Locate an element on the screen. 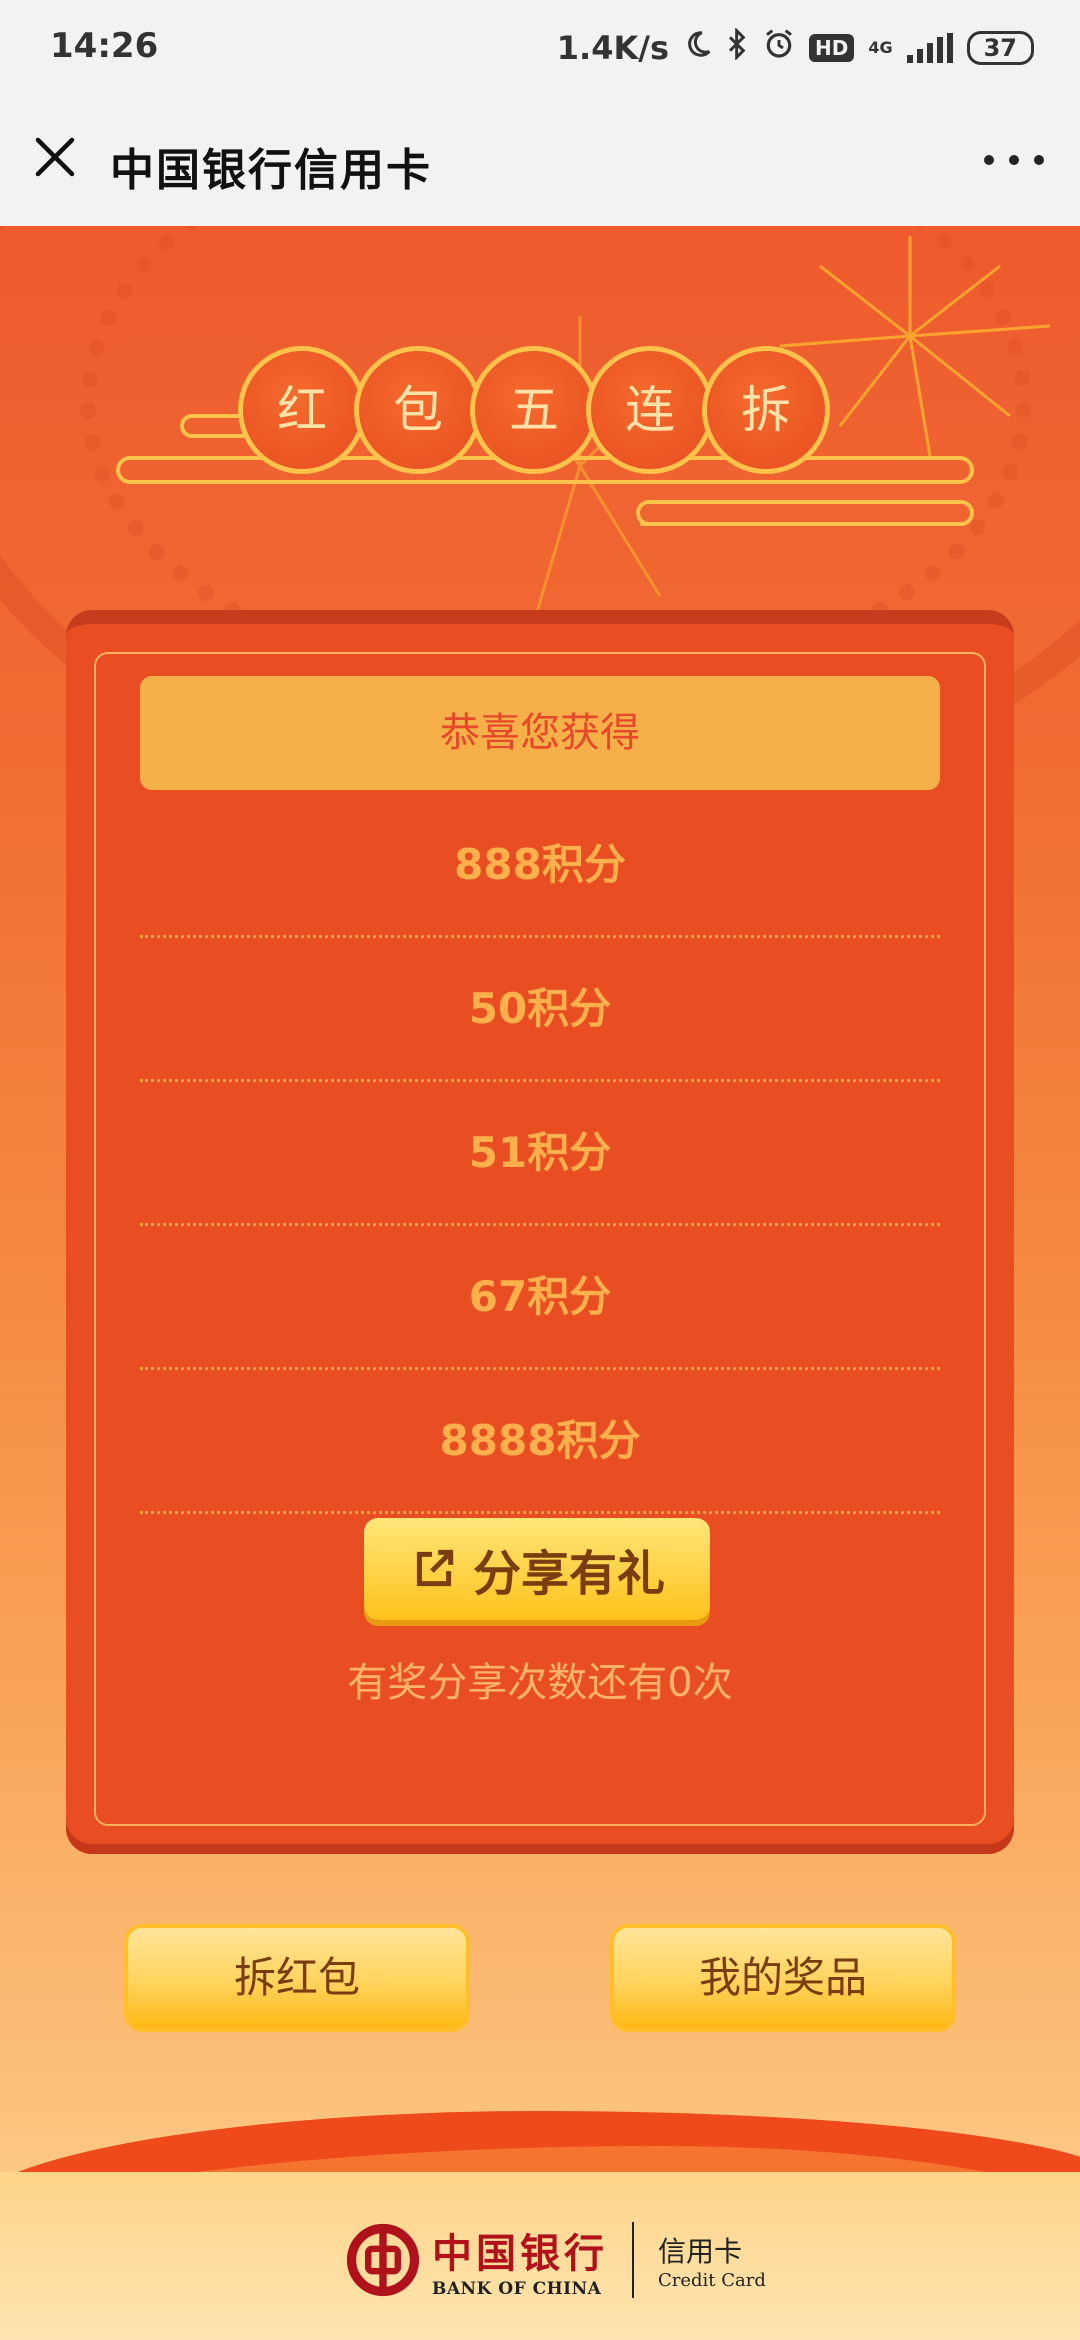  prize-item: 51积分 is located at coordinates (540, 1154).